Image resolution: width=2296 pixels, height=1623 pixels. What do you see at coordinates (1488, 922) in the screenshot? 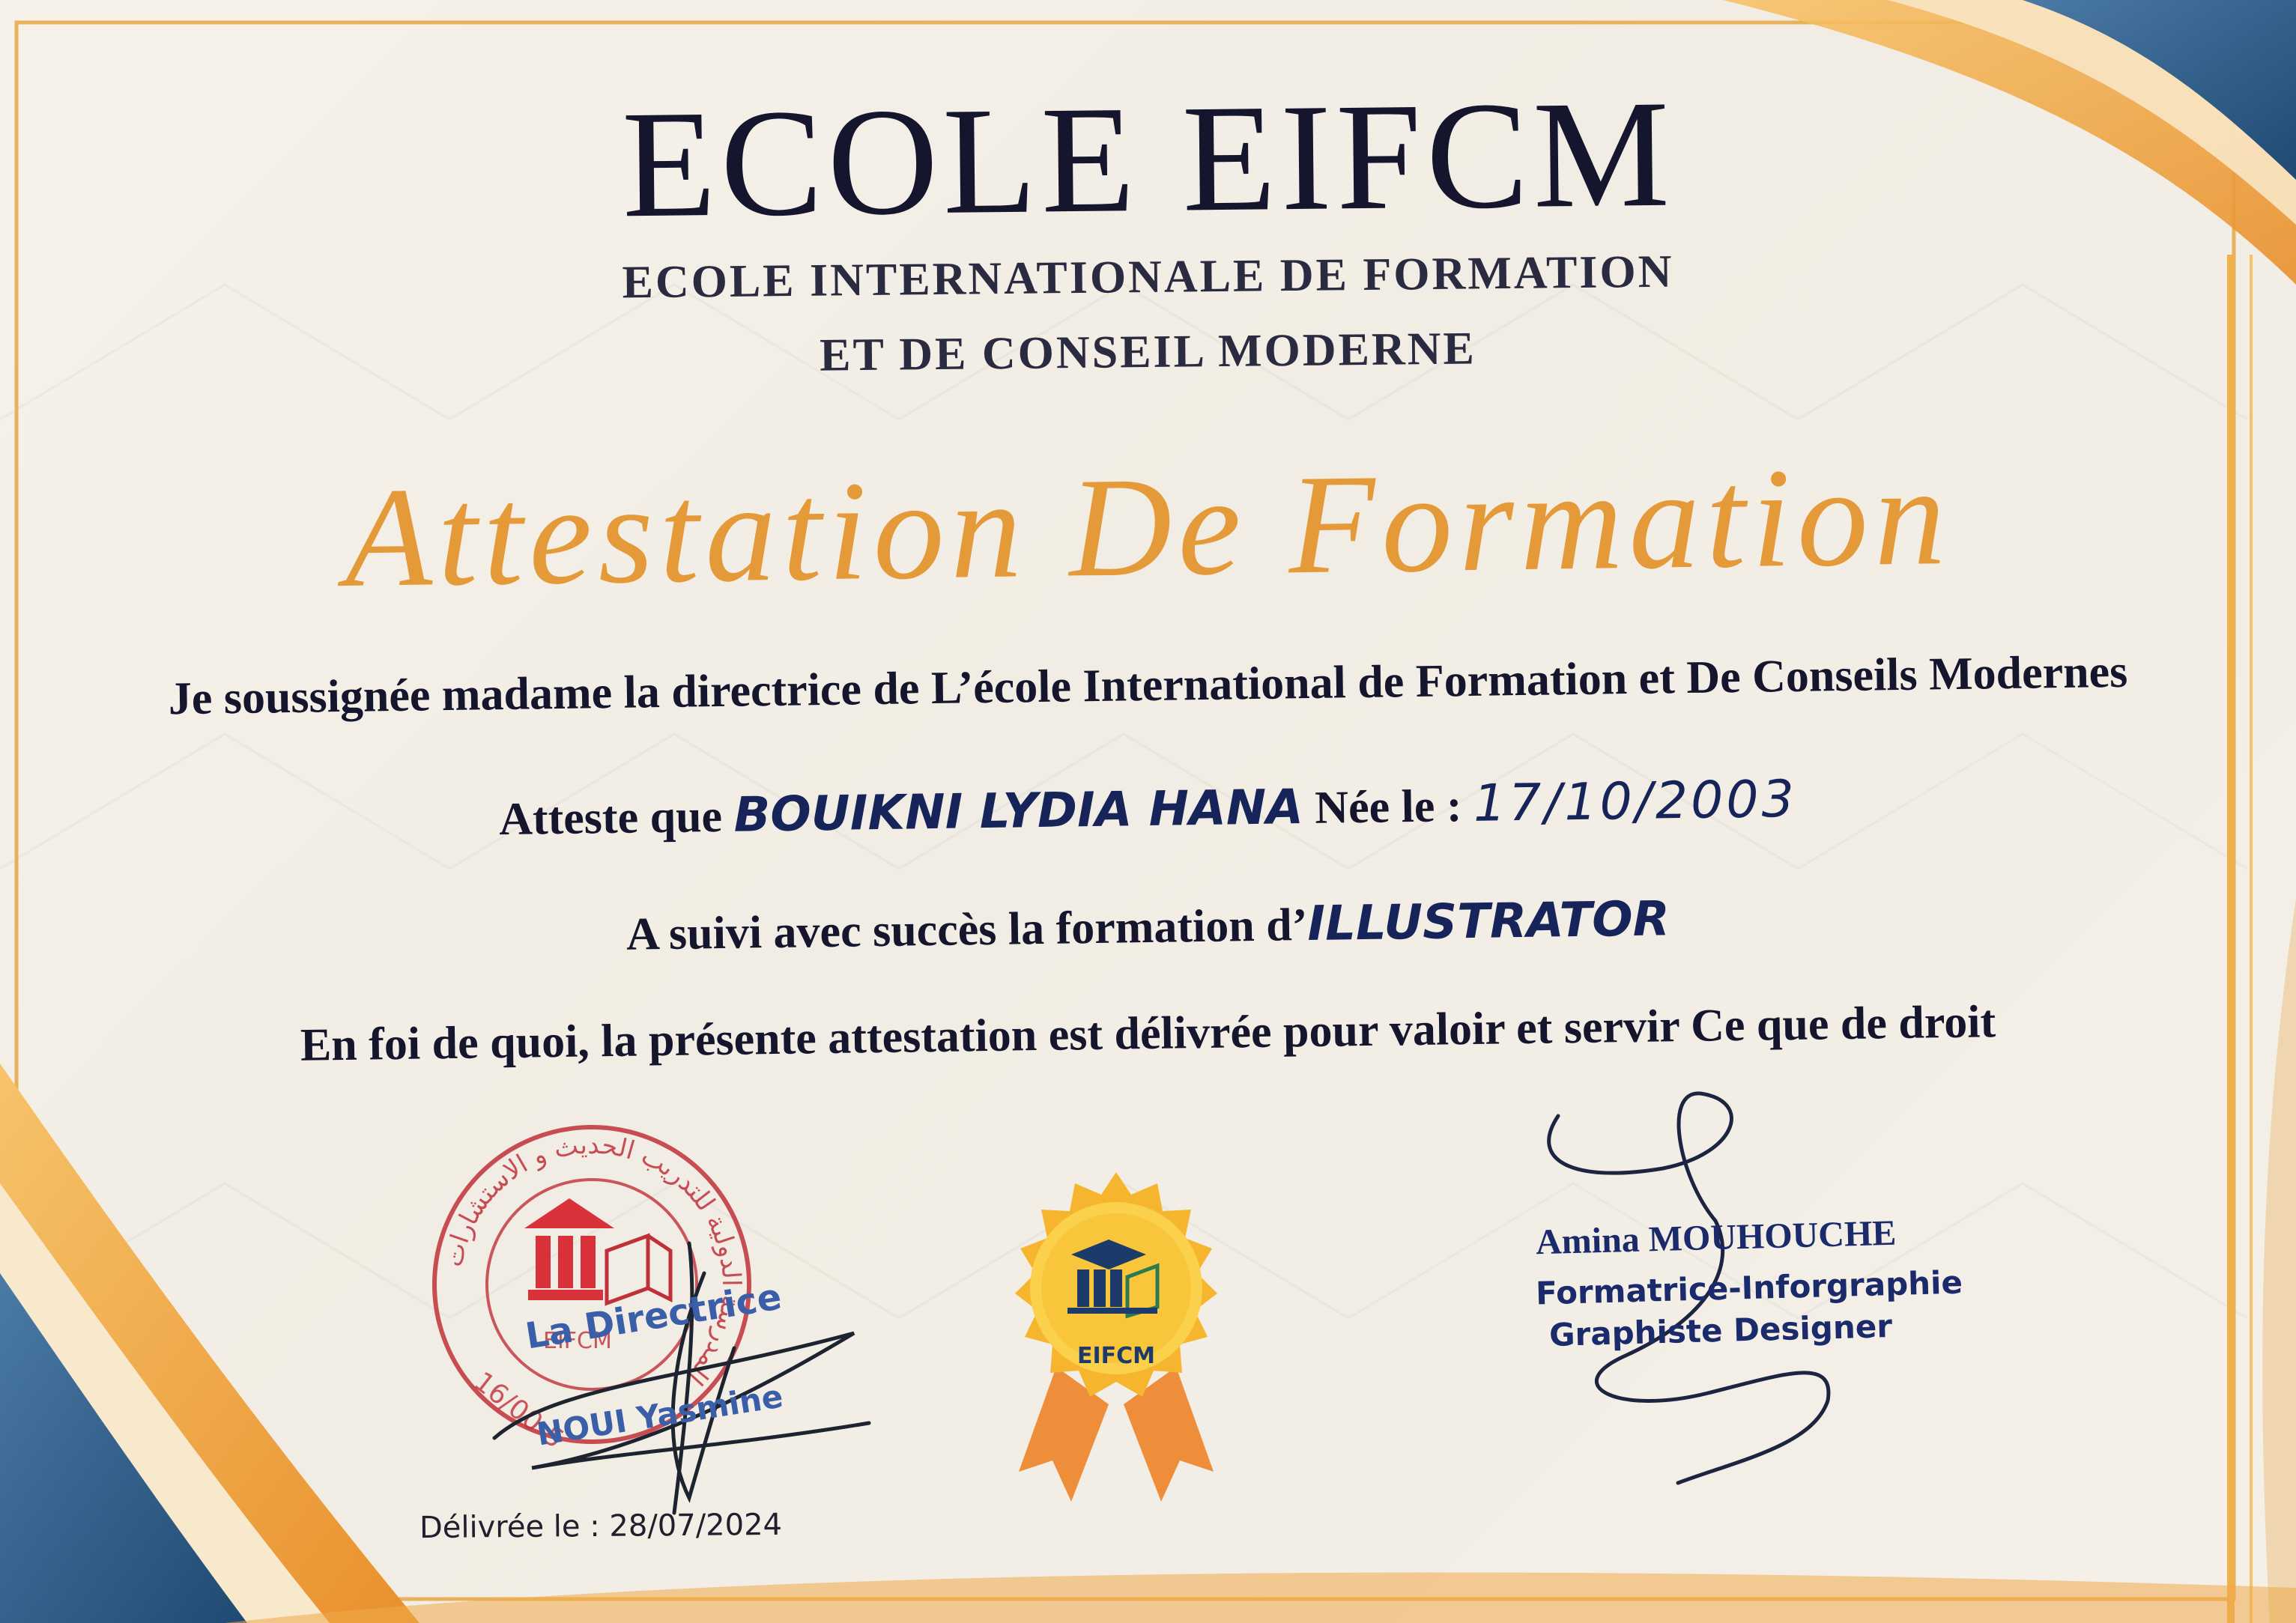
I see `course-name: ILLUSTRATOR` at bounding box center [1488, 922].